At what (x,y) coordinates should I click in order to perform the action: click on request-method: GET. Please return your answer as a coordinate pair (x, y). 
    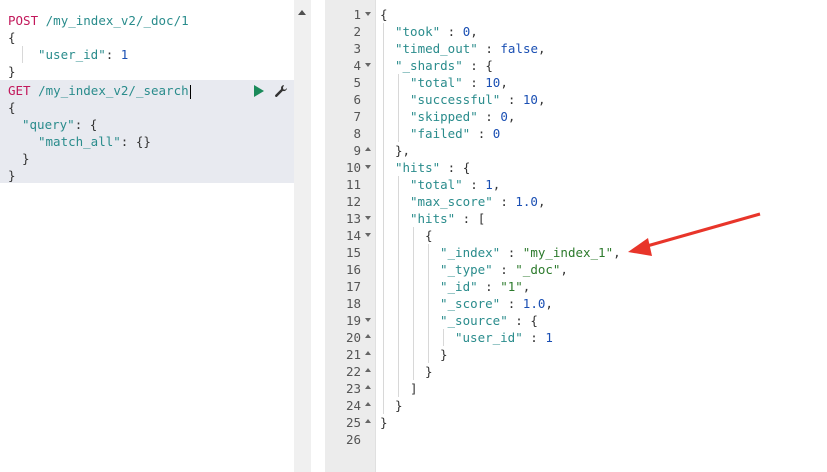
    Looking at the image, I should click on (19, 90).